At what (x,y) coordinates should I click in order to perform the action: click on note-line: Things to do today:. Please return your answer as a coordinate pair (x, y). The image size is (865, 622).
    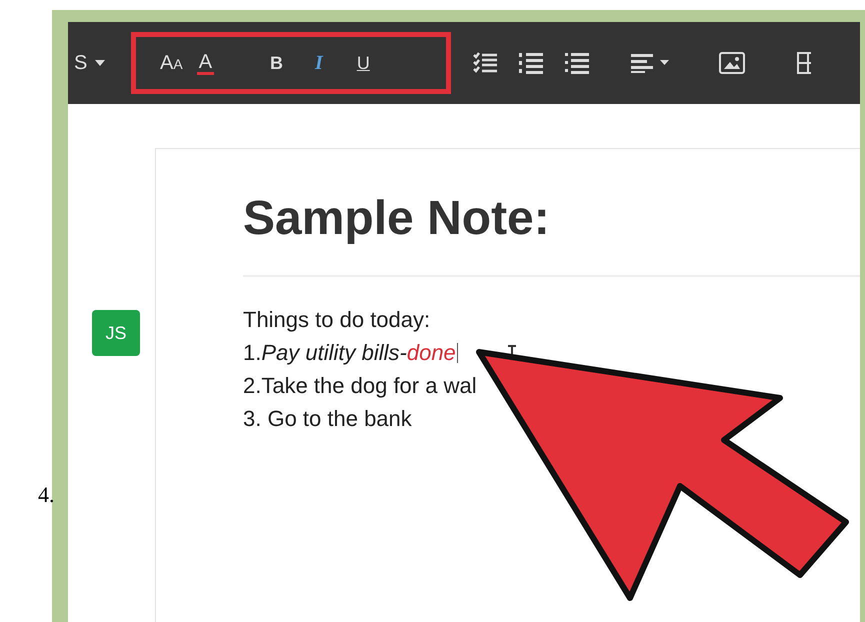
    Looking at the image, I should click on (336, 320).